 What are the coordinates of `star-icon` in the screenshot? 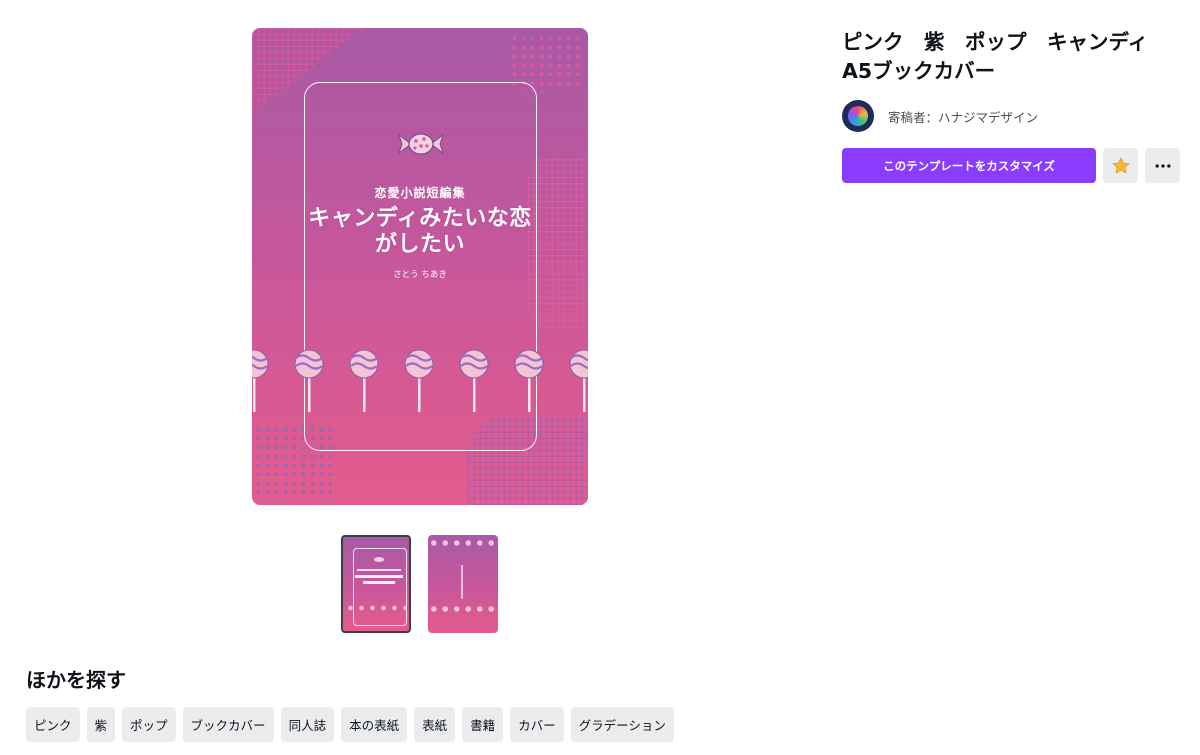 It's located at (1120, 165).